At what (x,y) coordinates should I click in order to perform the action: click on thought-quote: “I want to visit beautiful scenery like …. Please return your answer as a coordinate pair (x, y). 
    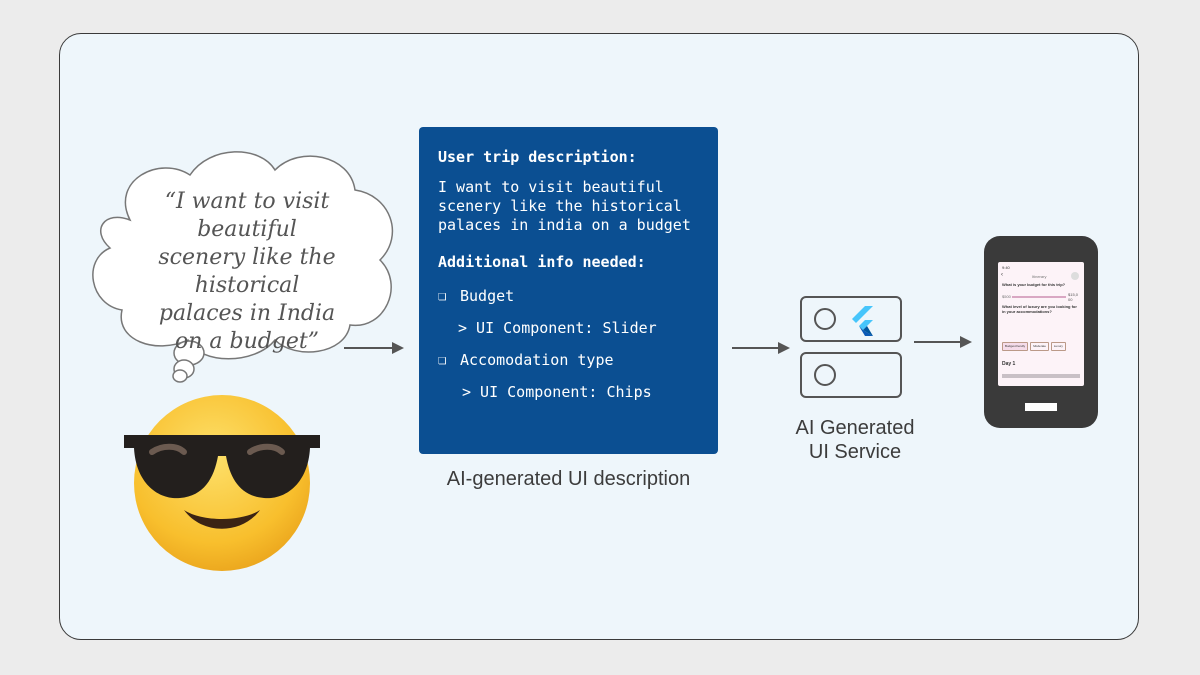
    Looking at the image, I should click on (247, 272).